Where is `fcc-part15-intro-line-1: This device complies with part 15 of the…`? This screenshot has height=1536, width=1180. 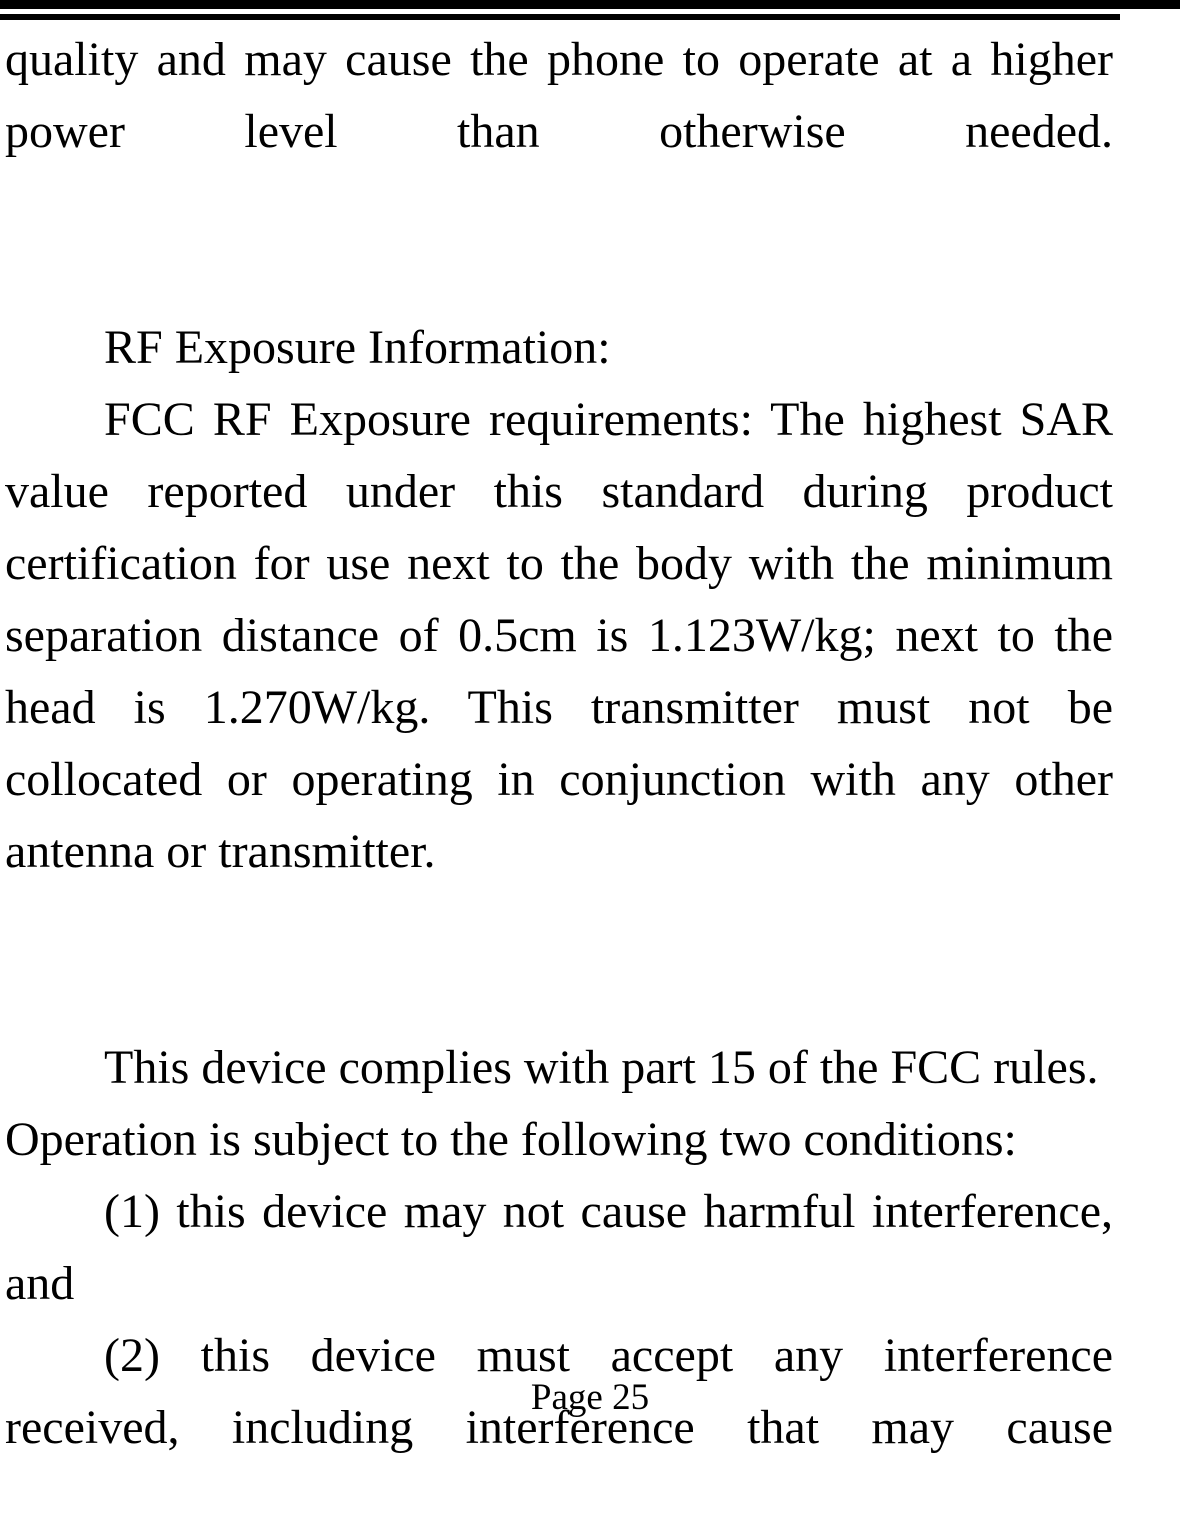 fcc-part15-intro-line-1: This device complies with part 15 of the… is located at coordinates (601, 1067).